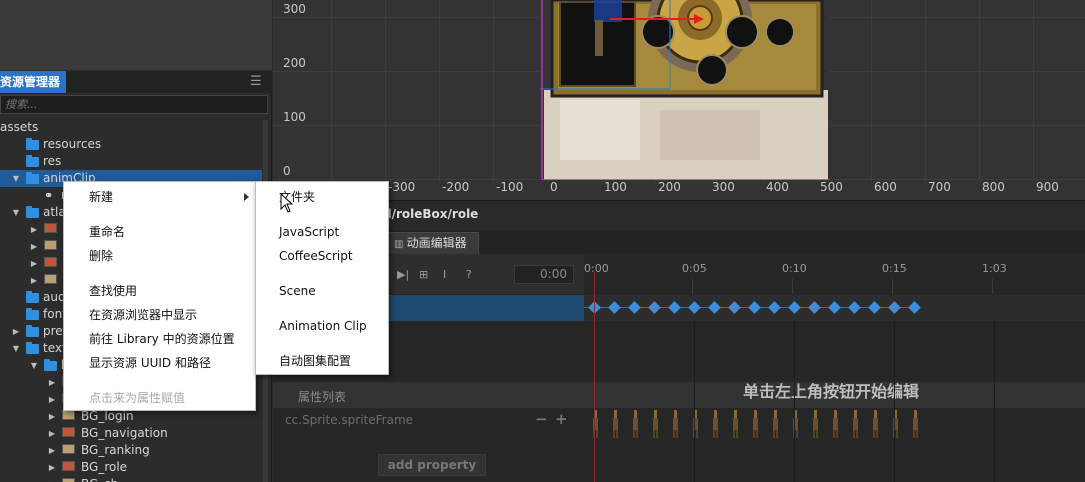 This screenshot has height=482, width=1085. I want to click on submenu-item-auto-atlas: 自动图集配置, so click(322, 361).